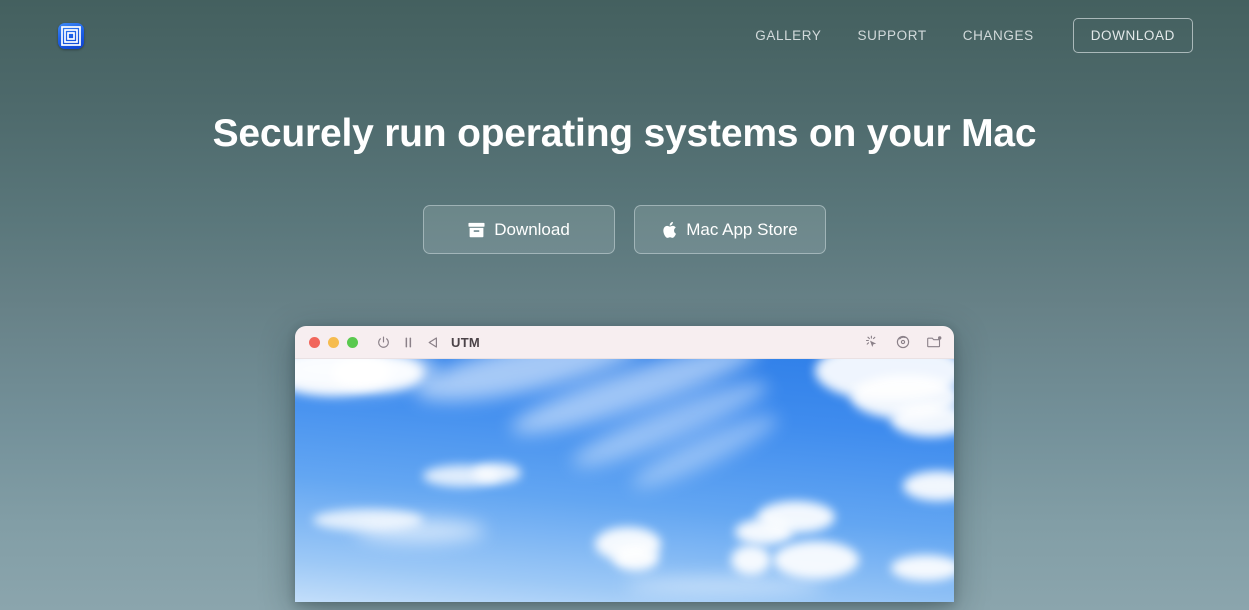 Image resolution: width=1249 pixels, height=610 pixels. I want to click on shared-folder-icon, so click(934, 342).